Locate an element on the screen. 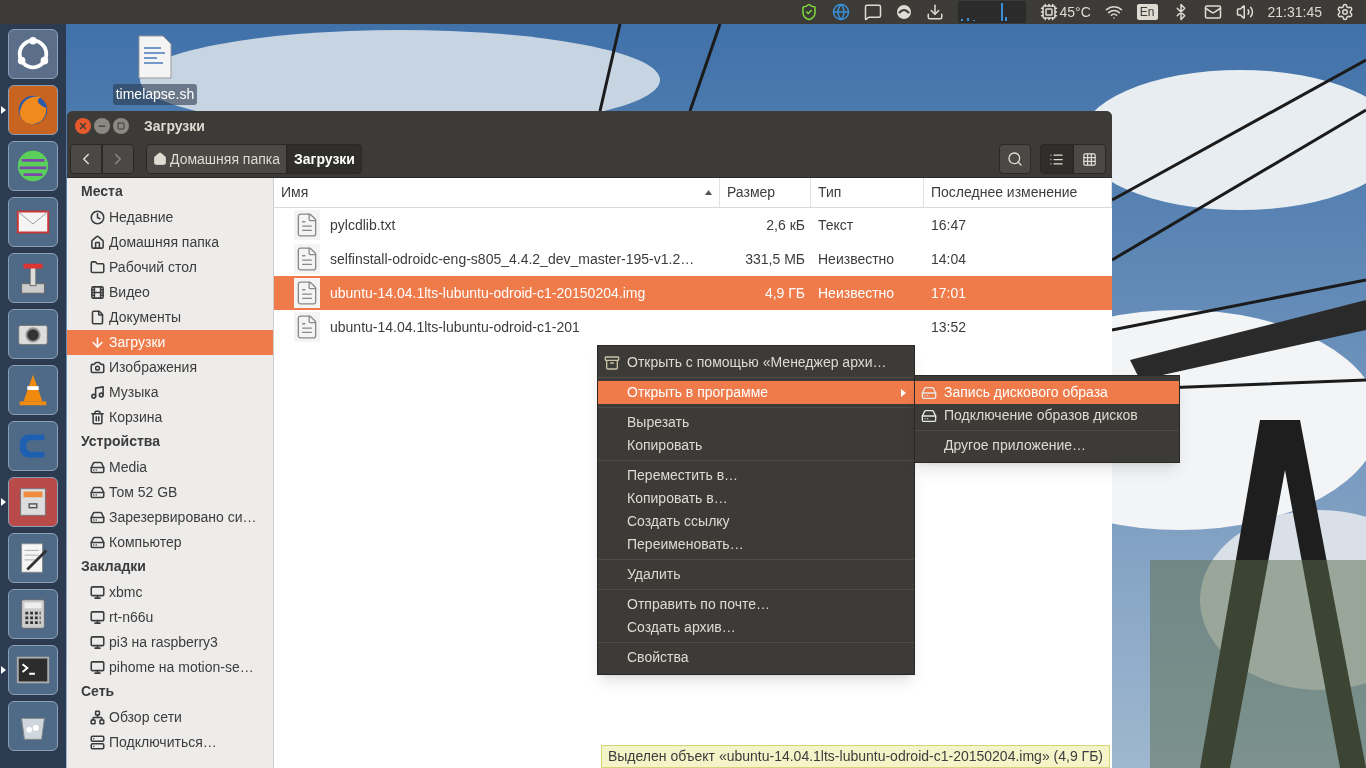  grid-view-button is located at coordinates (1089, 159).